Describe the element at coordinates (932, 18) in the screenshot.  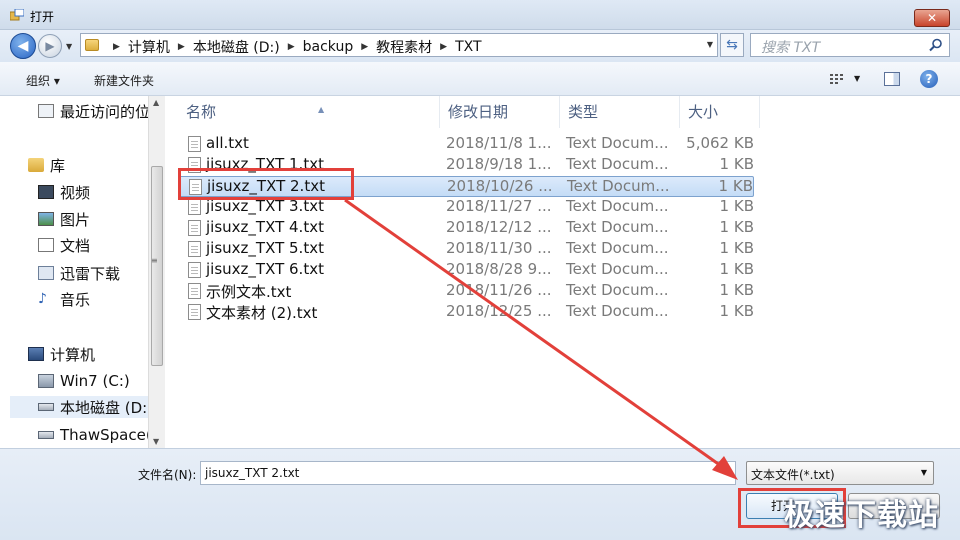
I see `close-button: ✕` at that location.